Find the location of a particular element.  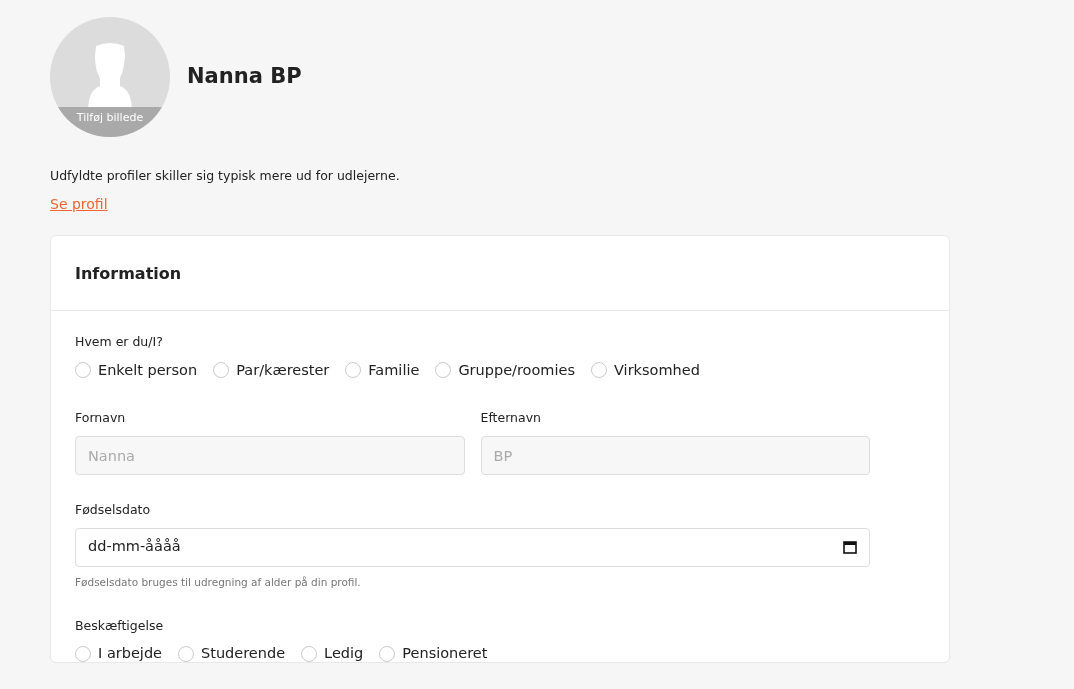

help-text: Fødselsdato bruges til udregning af alder på din profil. is located at coordinates (218, 582).